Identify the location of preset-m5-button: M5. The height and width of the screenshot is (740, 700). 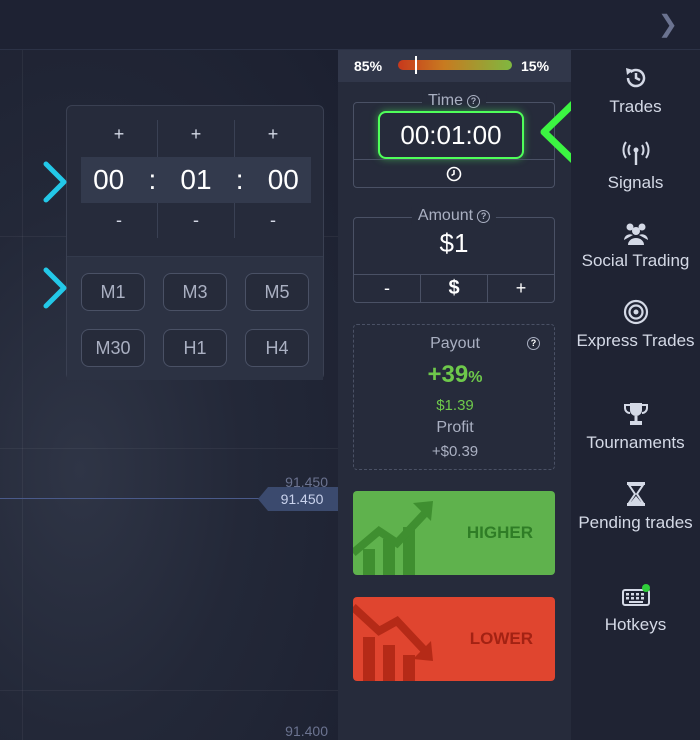
(277, 292).